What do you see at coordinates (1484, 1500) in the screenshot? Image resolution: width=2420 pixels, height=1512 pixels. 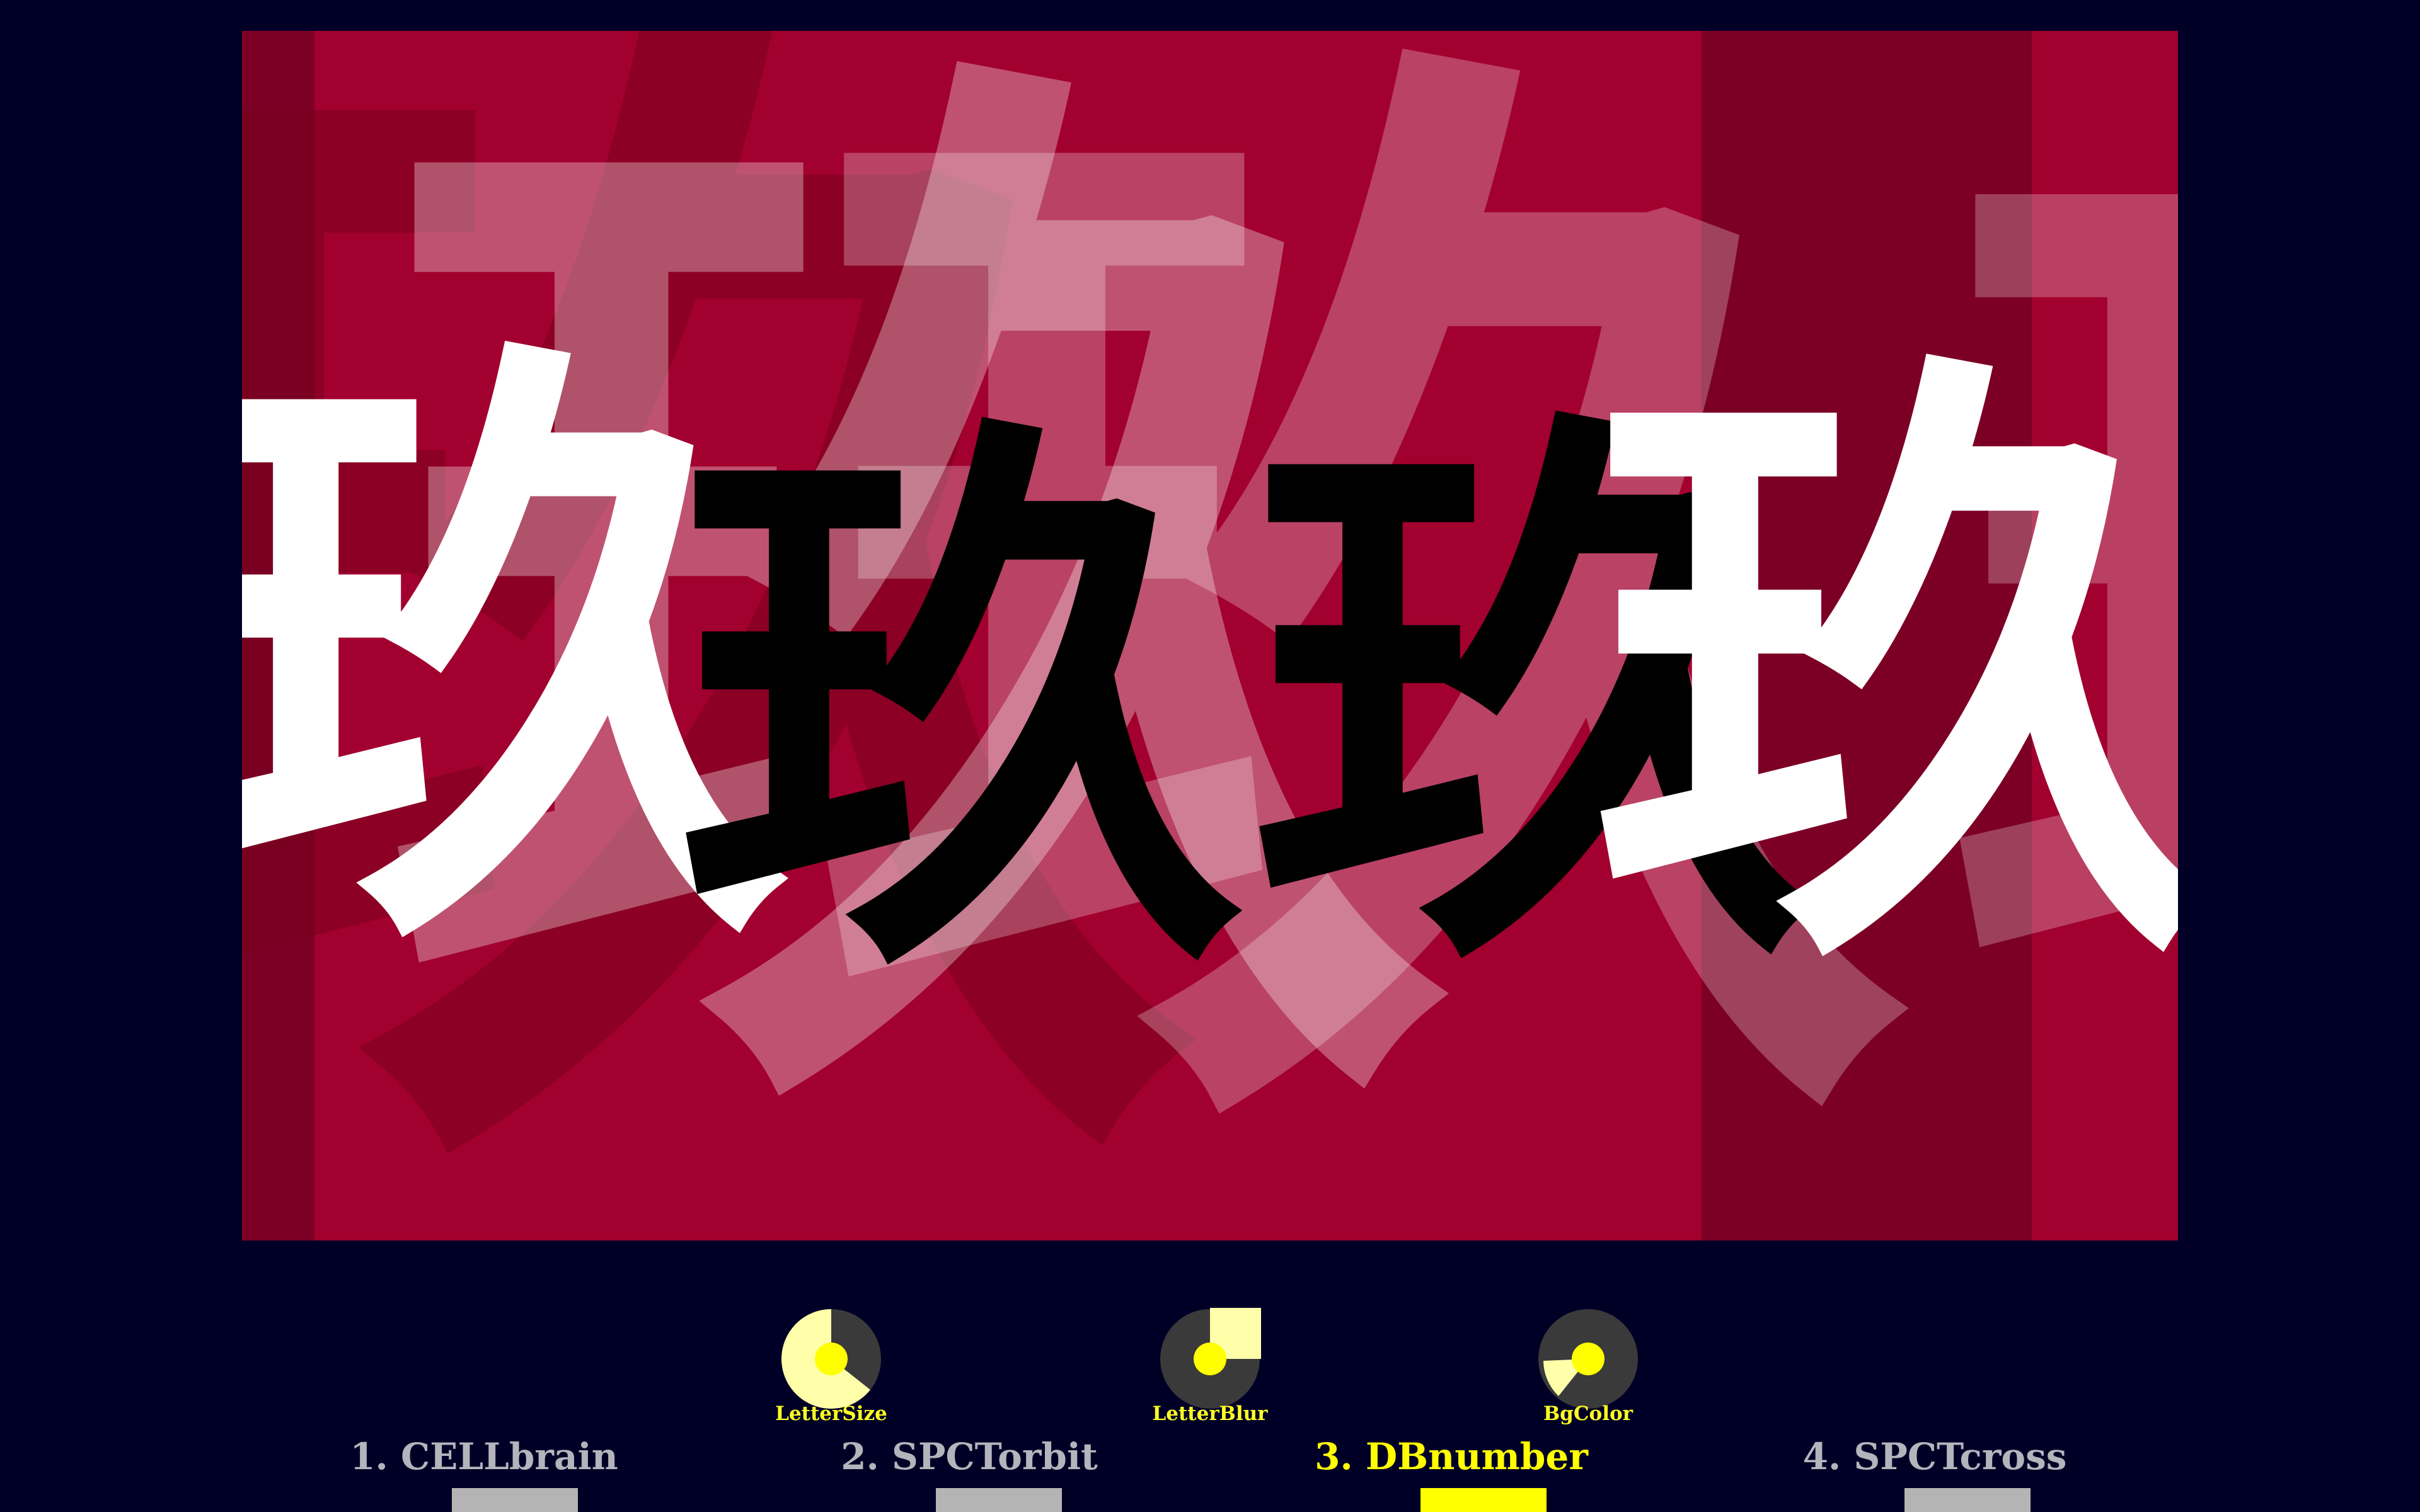 I see `tab-indicator-dbnumber` at bounding box center [1484, 1500].